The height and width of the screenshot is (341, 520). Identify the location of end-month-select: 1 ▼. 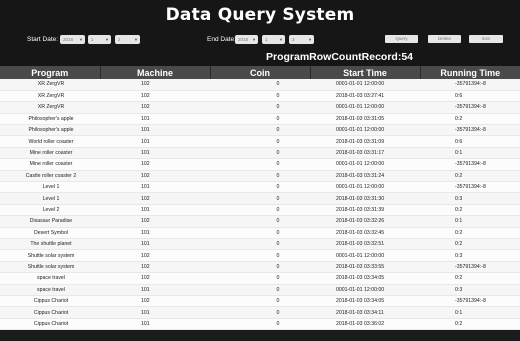
(273, 39).